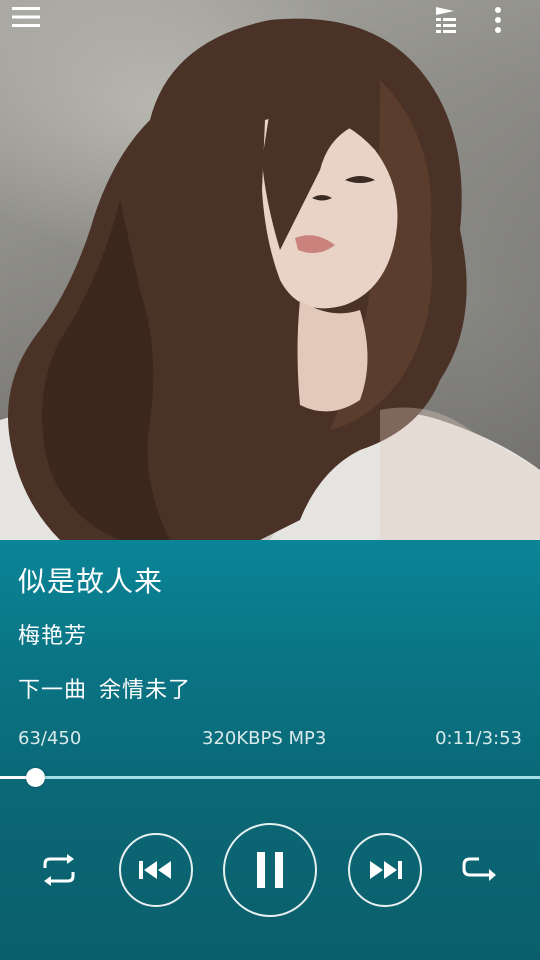 The image size is (540, 960). I want to click on artist-name: 梅艳芳, so click(53, 636).